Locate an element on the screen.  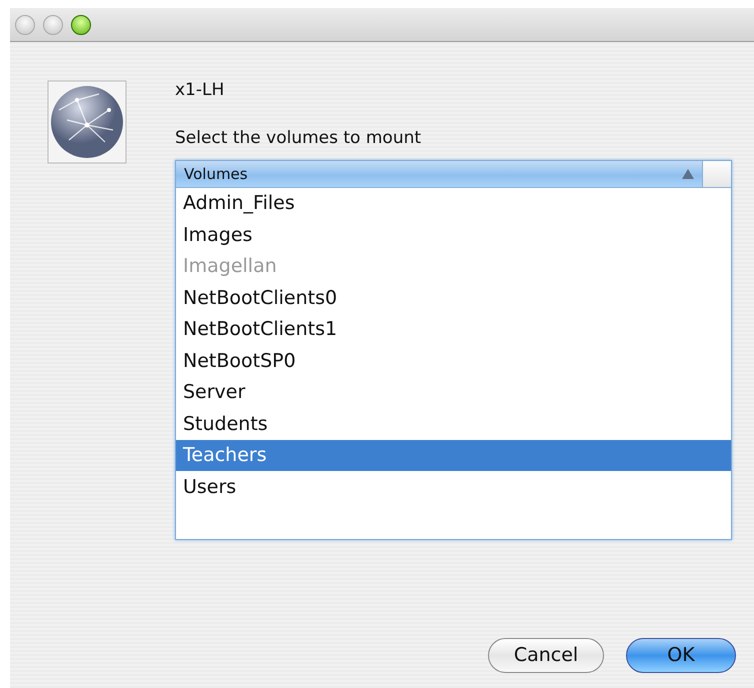
volume-row: Admin_Files is located at coordinates (453, 204).